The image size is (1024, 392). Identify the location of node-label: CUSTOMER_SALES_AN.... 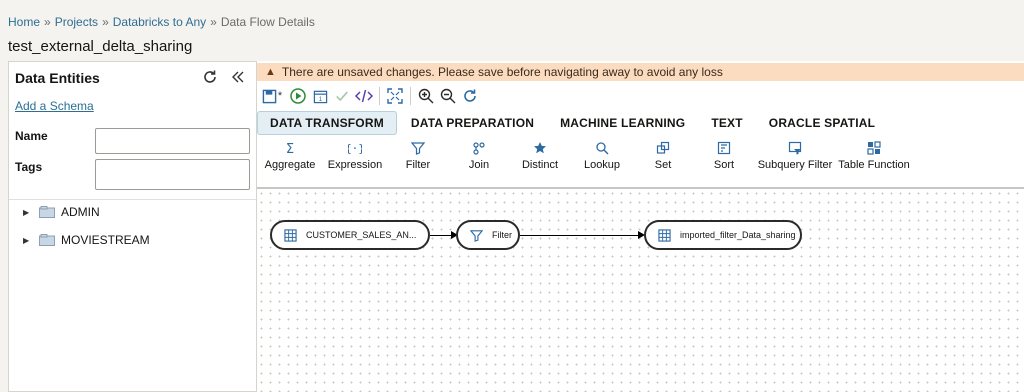
(361, 235).